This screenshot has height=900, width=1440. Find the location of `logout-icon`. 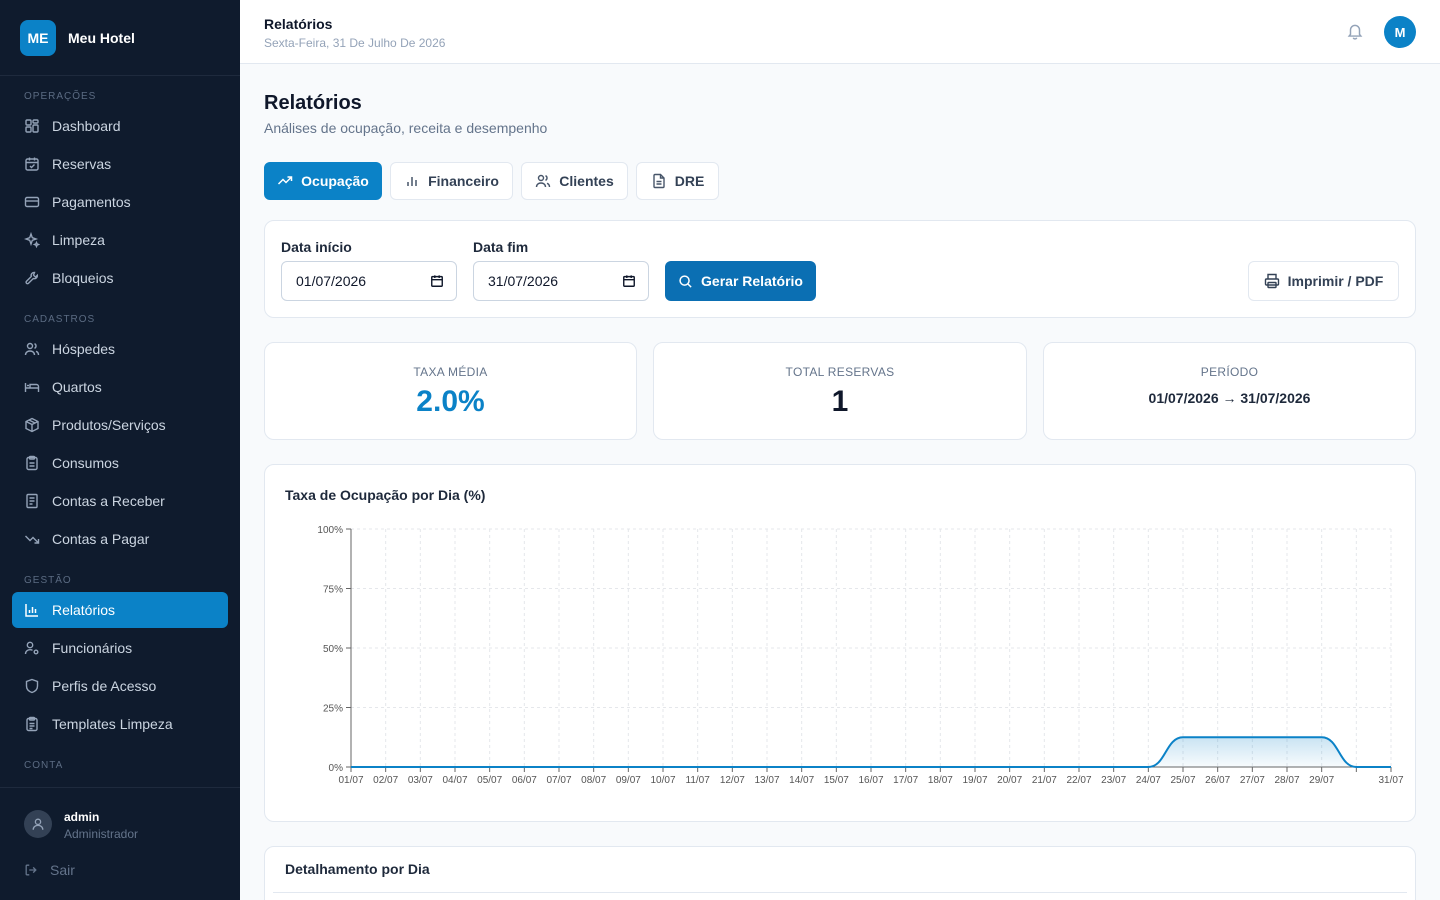

logout-icon is located at coordinates (31, 870).